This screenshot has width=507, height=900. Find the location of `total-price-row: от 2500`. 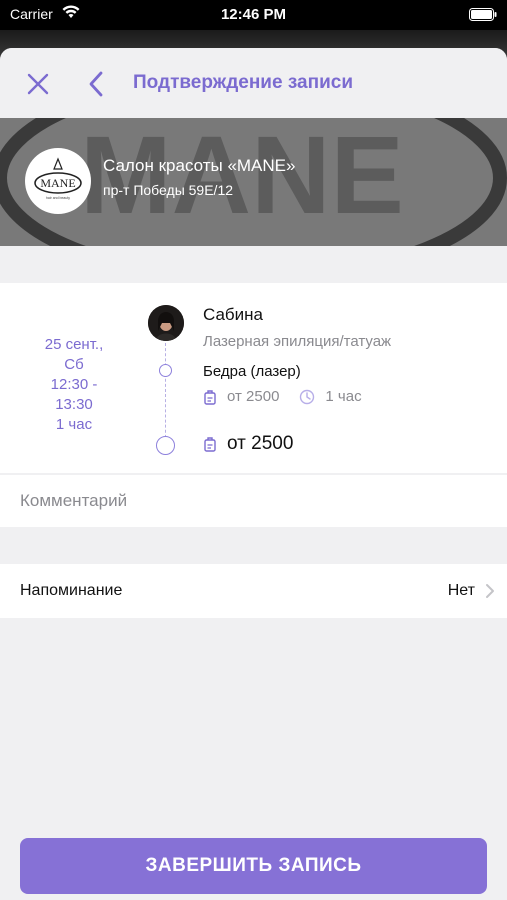

total-price-row: от 2500 is located at coordinates (248, 444).